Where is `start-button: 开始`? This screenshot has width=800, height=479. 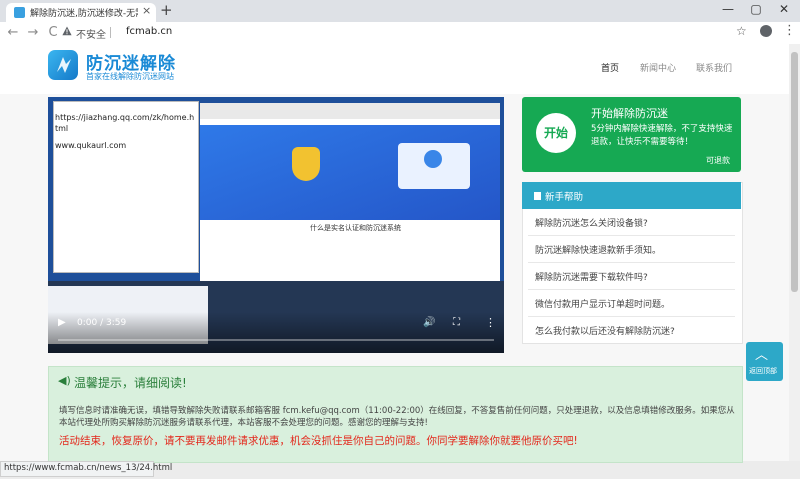
start-button: 开始 is located at coordinates (556, 133).